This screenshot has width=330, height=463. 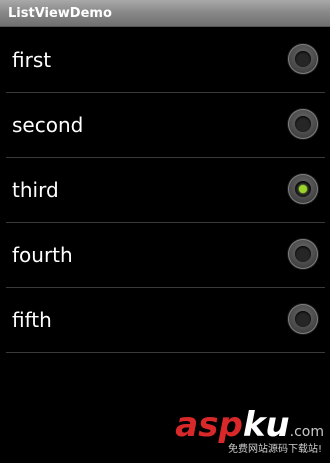 I want to click on app-title: ListViewDemo, so click(x=60, y=13).